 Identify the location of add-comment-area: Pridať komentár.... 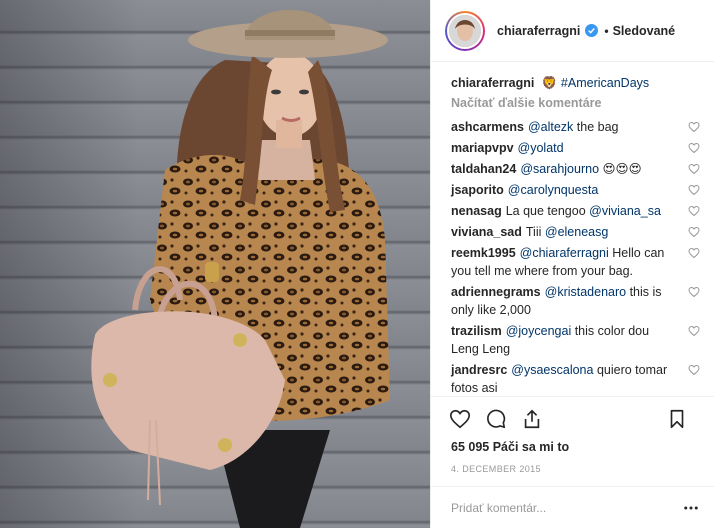
(572, 507).